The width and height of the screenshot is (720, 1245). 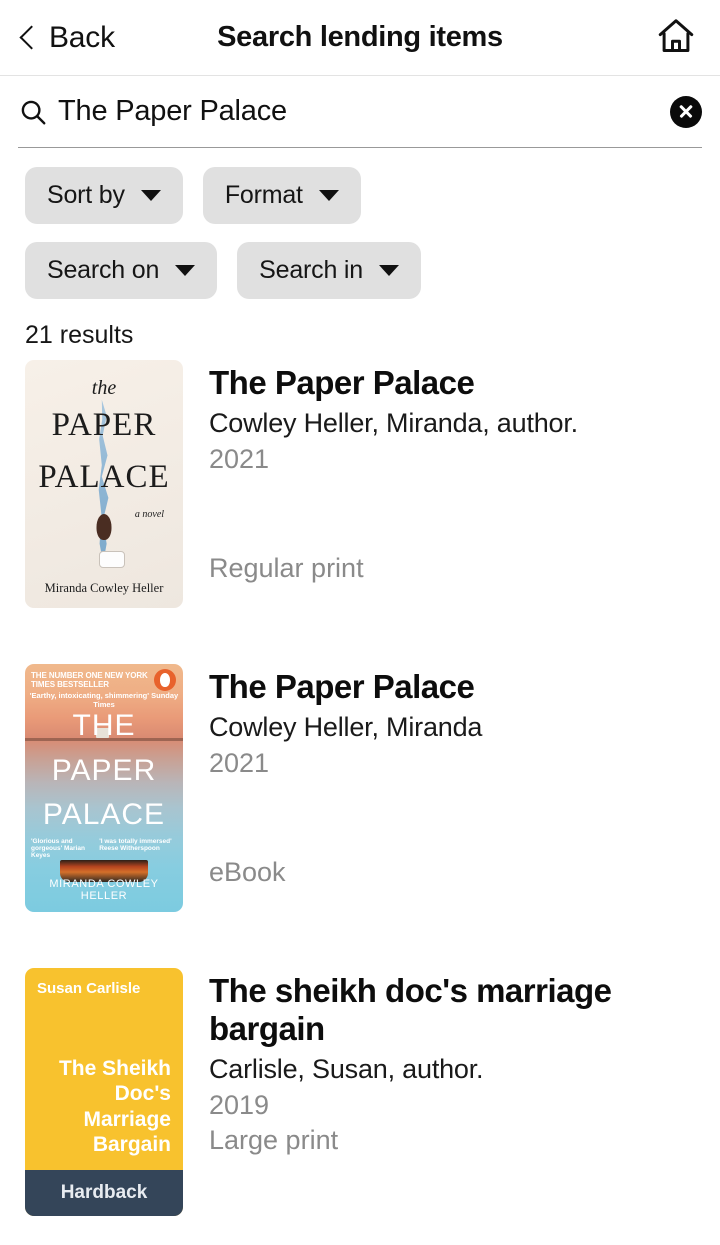 I want to click on home-button, so click(x=676, y=37).